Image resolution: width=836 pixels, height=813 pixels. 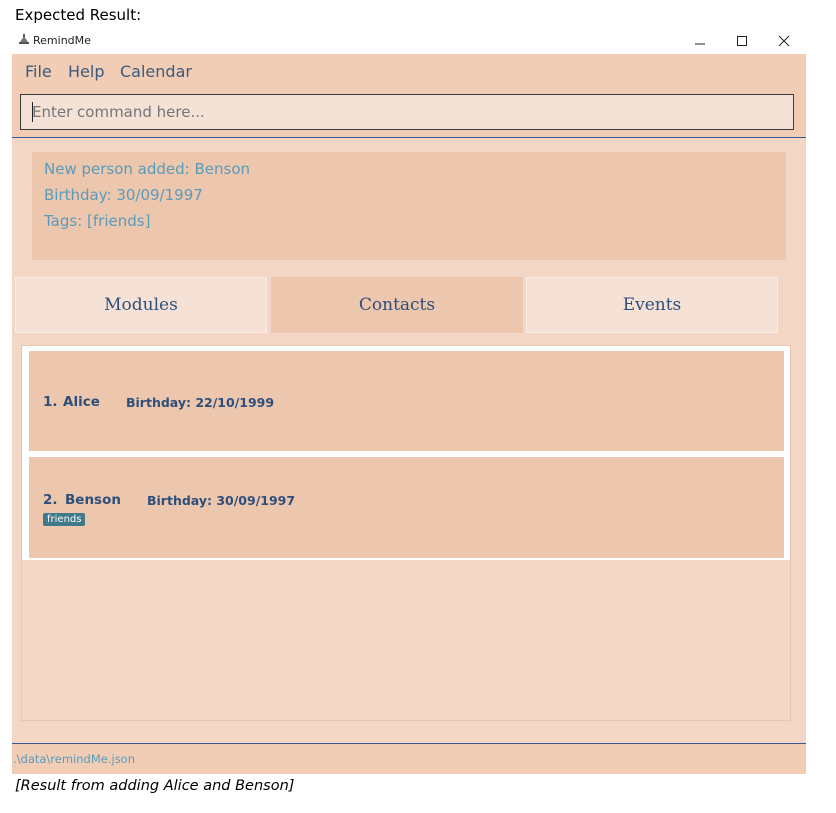 I want to click on app-logo-icon, so click(x=24, y=39).